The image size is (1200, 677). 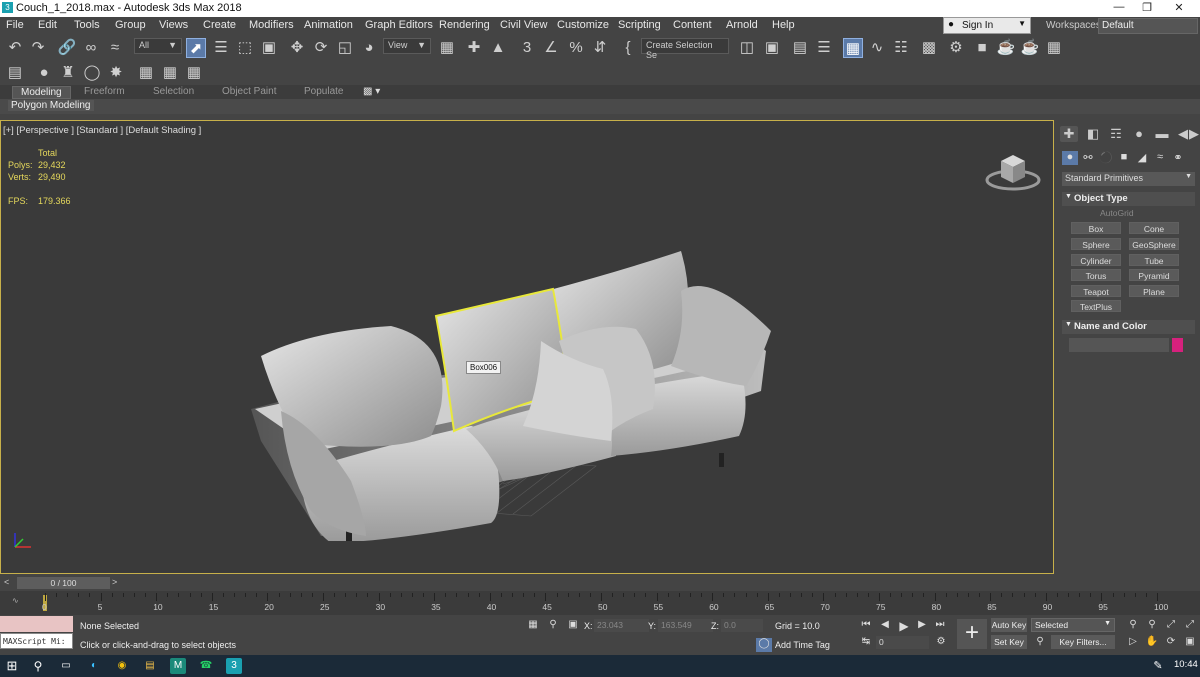 I want to click on viewcube-icon, so click(x=1013, y=168).